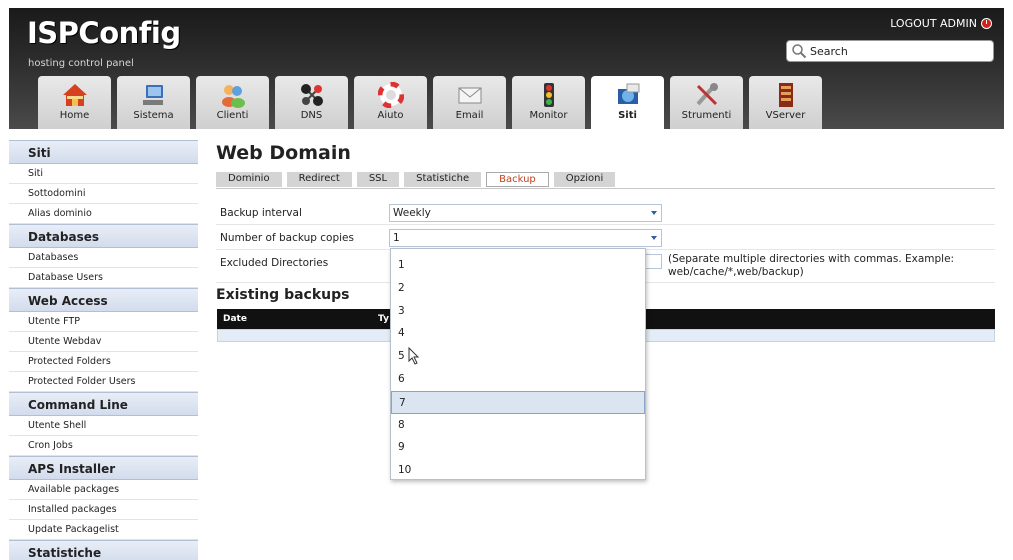 Image resolution: width=1013 pixels, height=560 pixels. Describe the element at coordinates (785, 115) in the screenshot. I see `tab-label: VServer` at that location.